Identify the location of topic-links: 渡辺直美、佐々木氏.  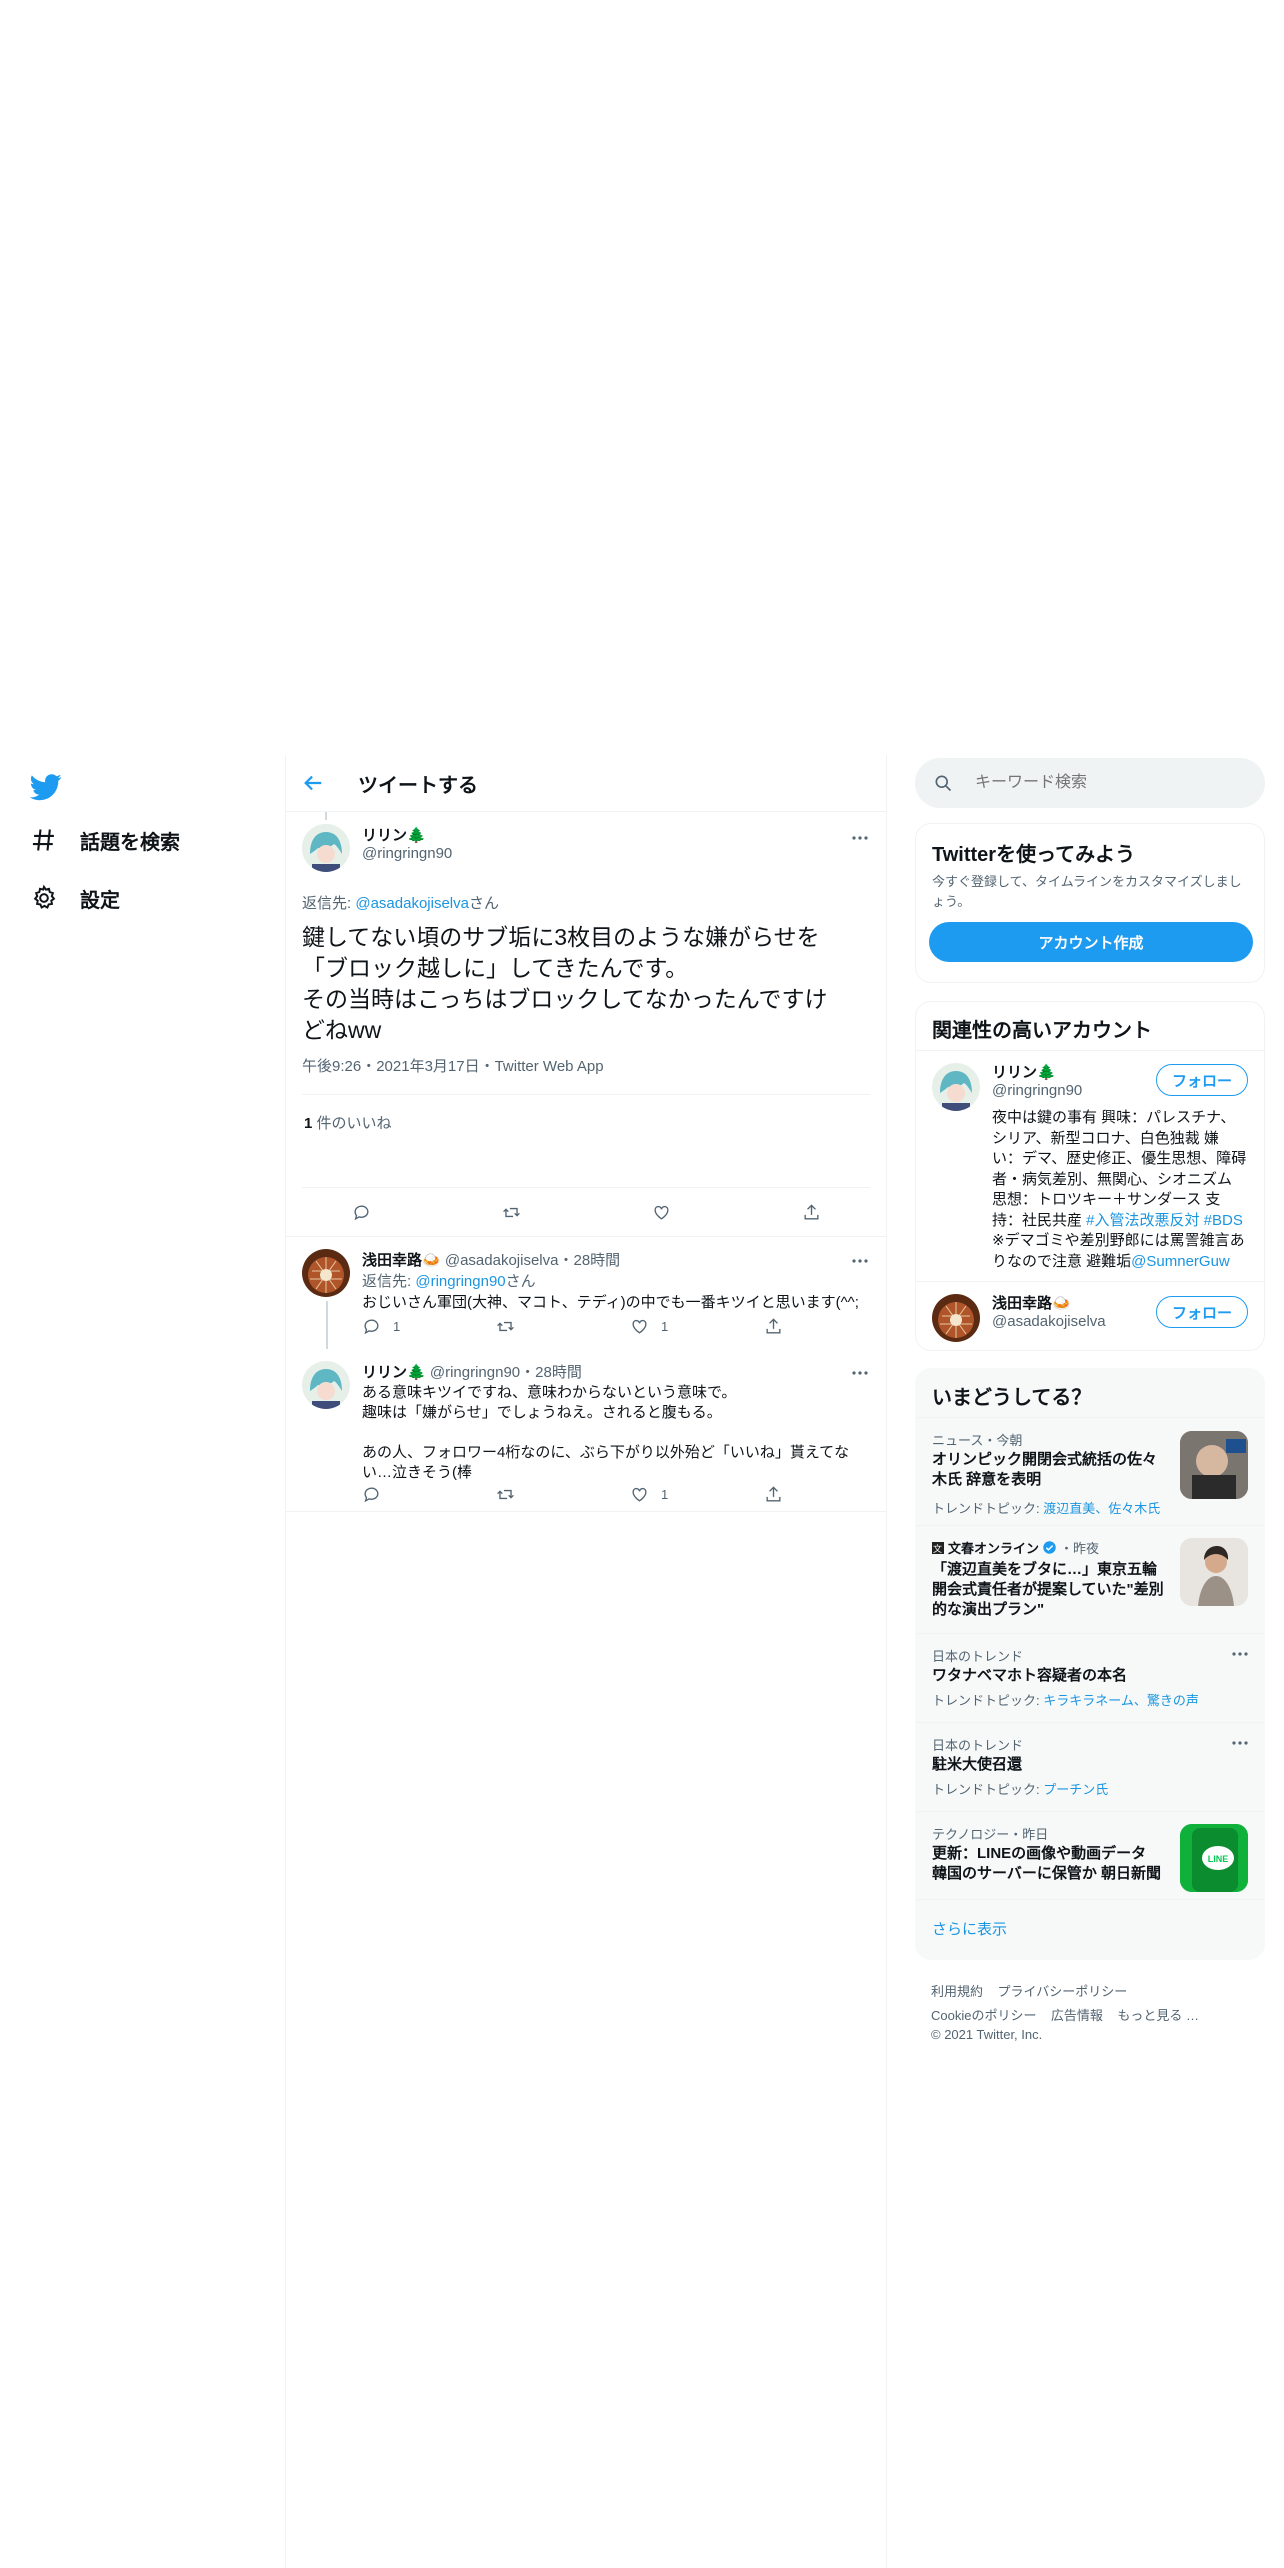
(1101, 1508).